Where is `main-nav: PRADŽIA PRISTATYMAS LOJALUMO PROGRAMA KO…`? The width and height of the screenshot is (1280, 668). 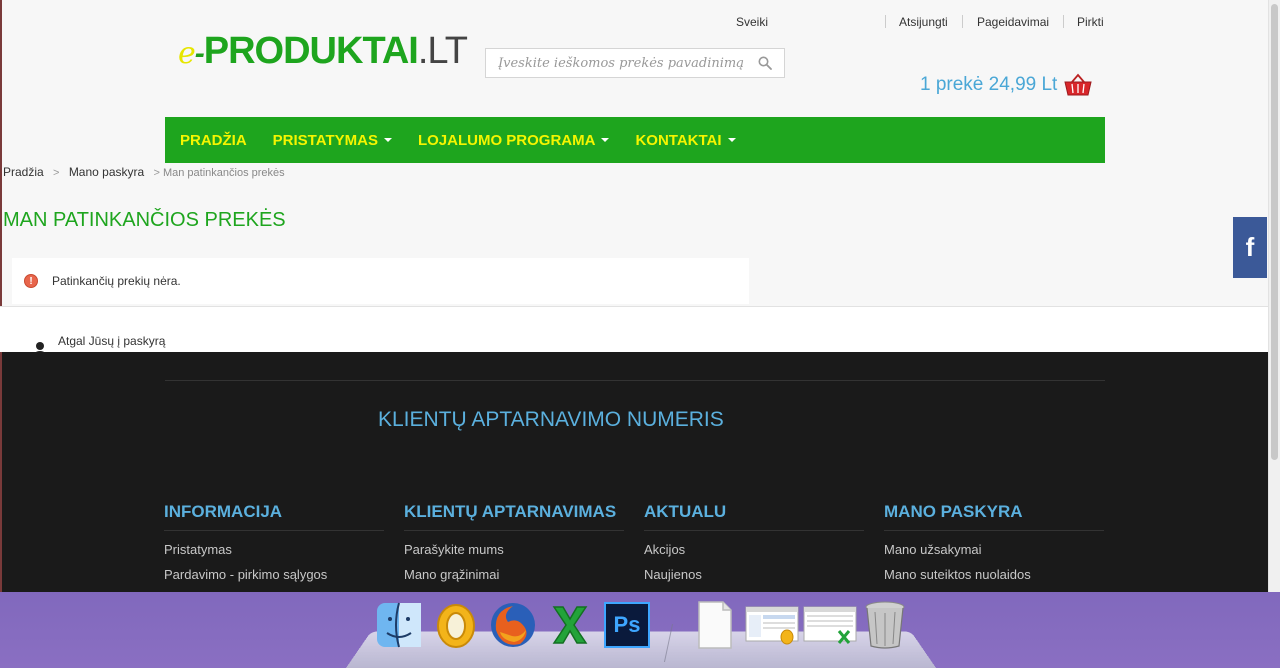 main-nav: PRADŽIA PRISTATYMAS LOJALUMO PROGRAMA KO… is located at coordinates (635, 140).